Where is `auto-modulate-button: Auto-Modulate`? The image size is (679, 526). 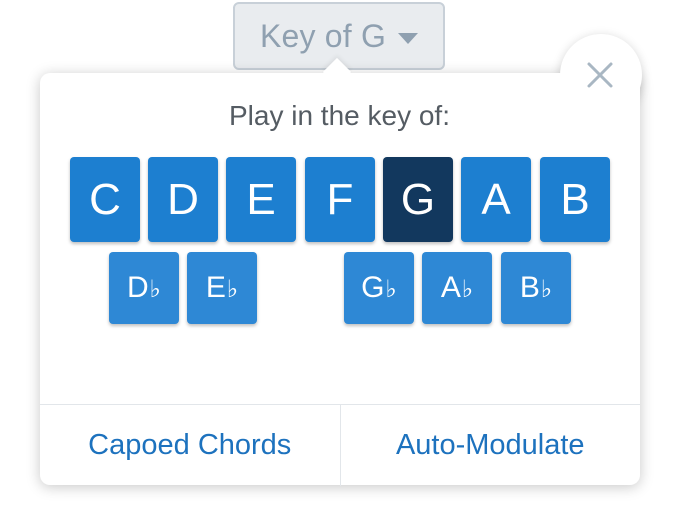
auto-modulate-button: Auto-Modulate is located at coordinates (490, 445).